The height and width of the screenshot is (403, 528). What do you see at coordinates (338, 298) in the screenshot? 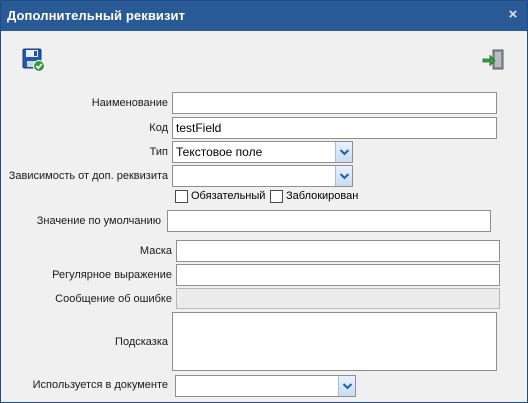
I see `error-message-input` at bounding box center [338, 298].